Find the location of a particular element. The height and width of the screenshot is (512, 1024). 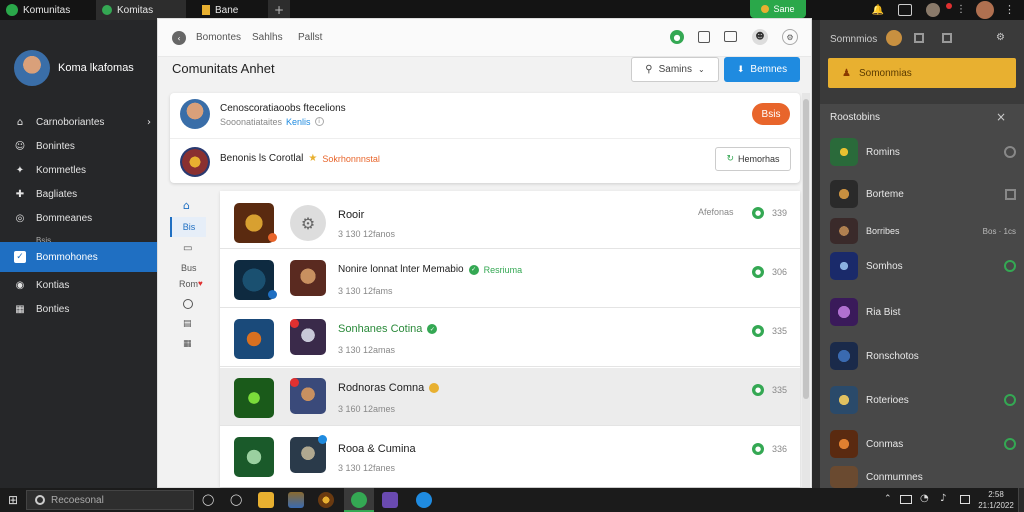

highlight-button: ♟ Somonmias is located at coordinates (922, 73).